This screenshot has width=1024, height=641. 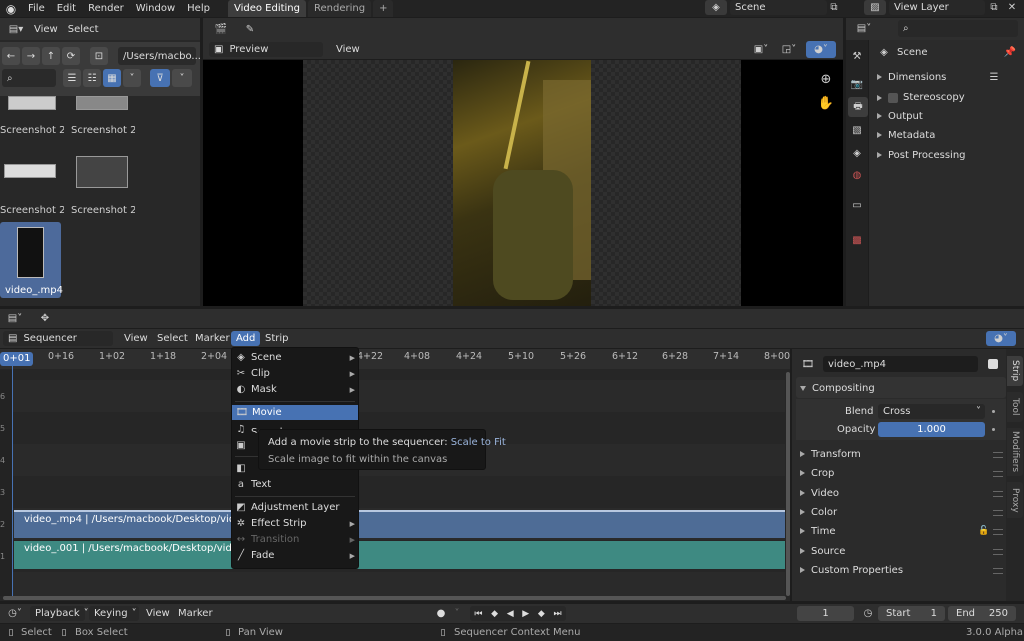 I want to click on strip-name-field: video_.mp4, so click(x=900, y=364).